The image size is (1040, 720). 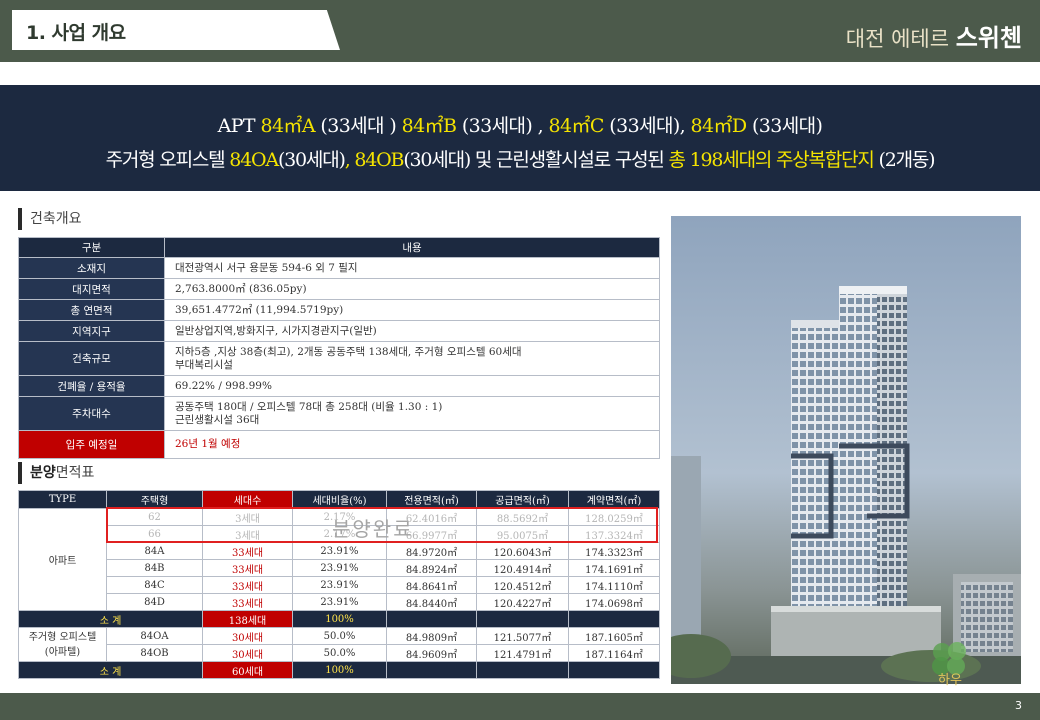 I want to click on cell-type: 84B, so click(x=154, y=568).